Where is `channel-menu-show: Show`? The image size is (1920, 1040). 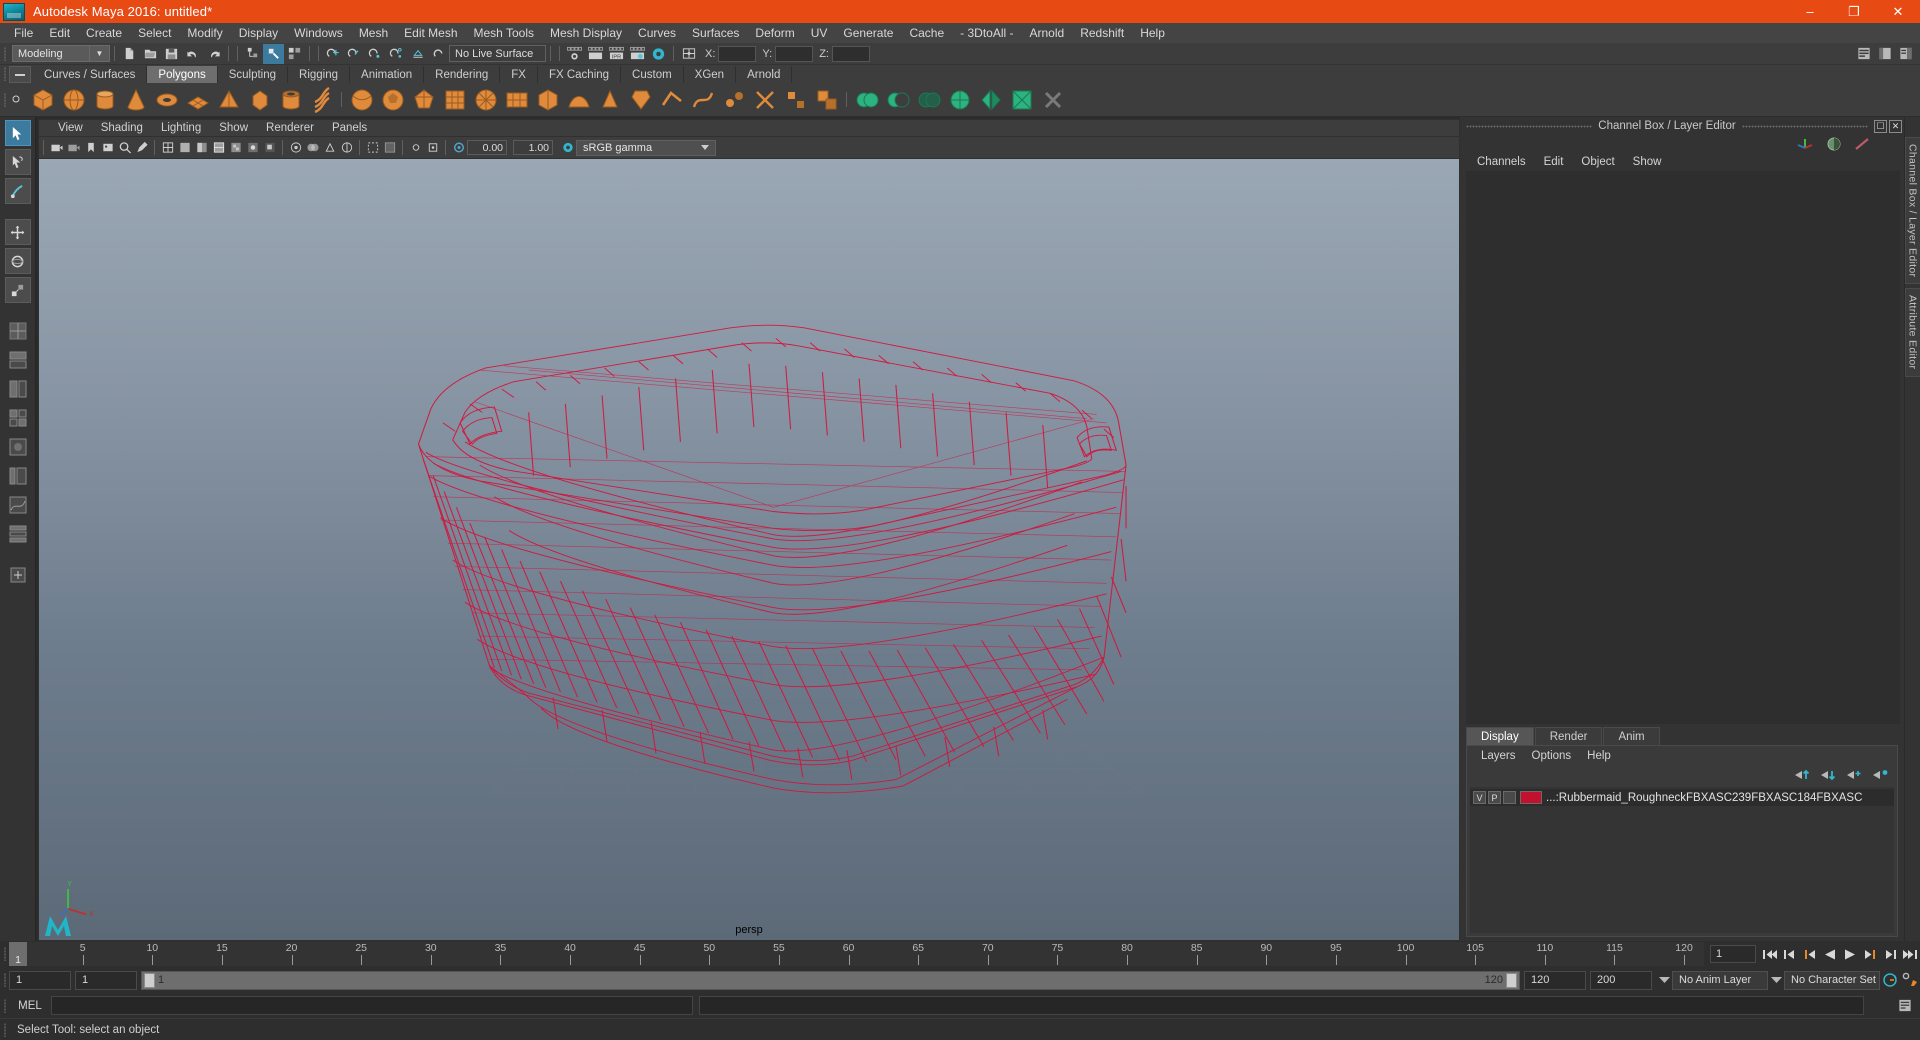 channel-menu-show: Show is located at coordinates (1647, 162).